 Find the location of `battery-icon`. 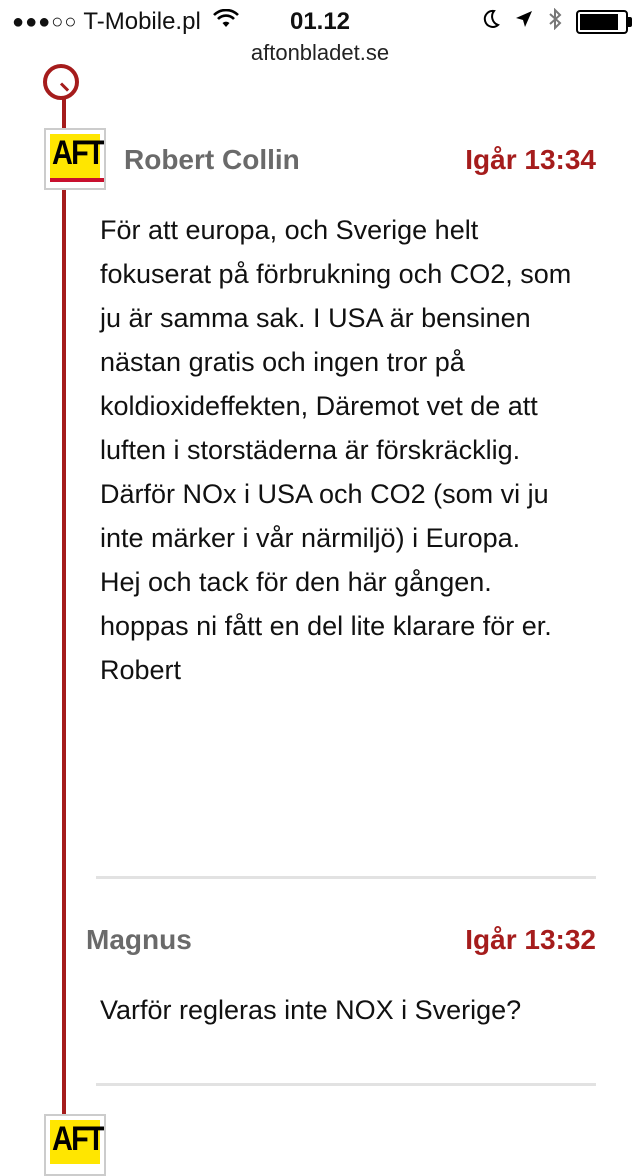

battery-icon is located at coordinates (604, 21).